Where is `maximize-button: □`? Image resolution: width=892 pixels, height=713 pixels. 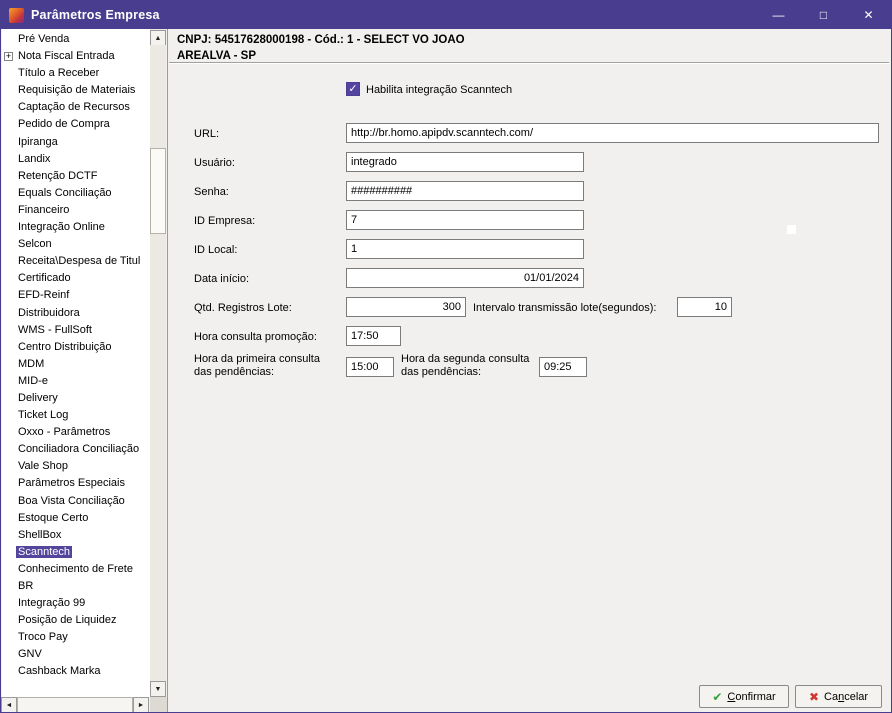
maximize-button: □ is located at coordinates (823, 15).